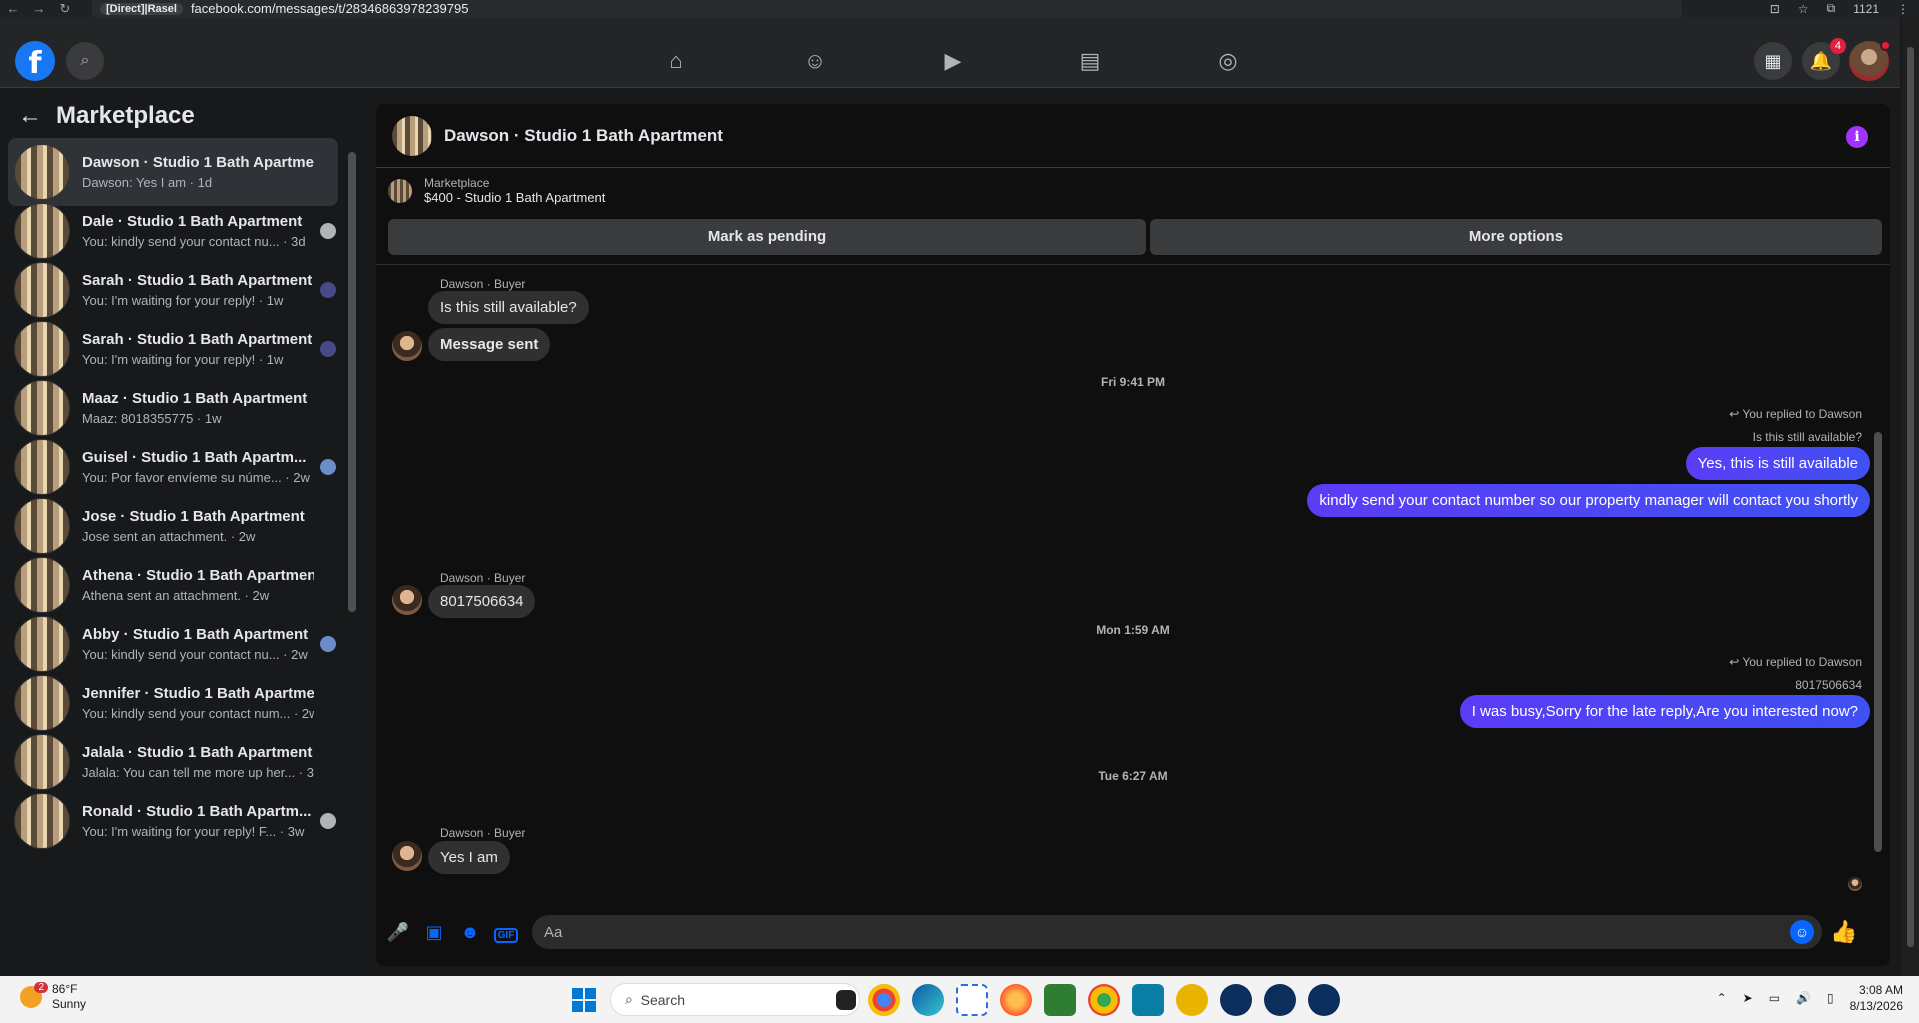 The width and height of the screenshot is (1919, 1023). What do you see at coordinates (584, 1000) in the screenshot?
I see `windows-start-icon` at bounding box center [584, 1000].